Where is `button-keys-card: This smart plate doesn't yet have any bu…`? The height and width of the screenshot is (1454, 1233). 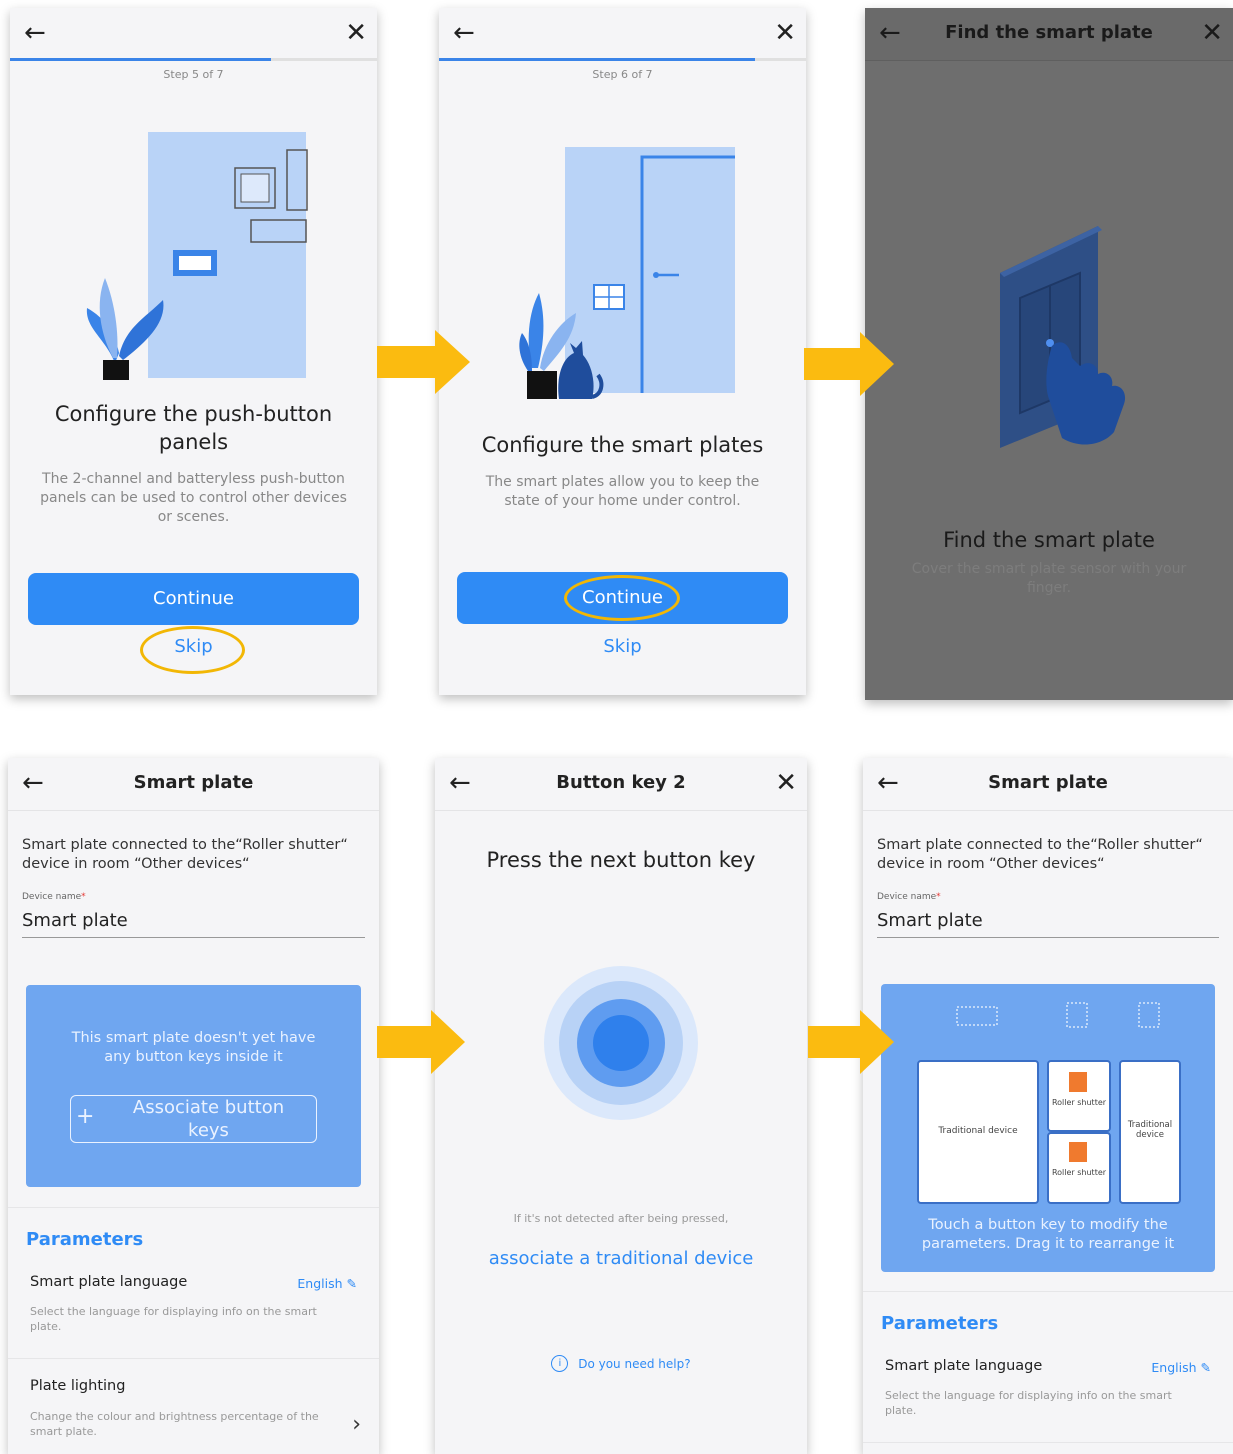
button-keys-card: This smart plate doesn't yet have any bu… is located at coordinates (193, 1086).